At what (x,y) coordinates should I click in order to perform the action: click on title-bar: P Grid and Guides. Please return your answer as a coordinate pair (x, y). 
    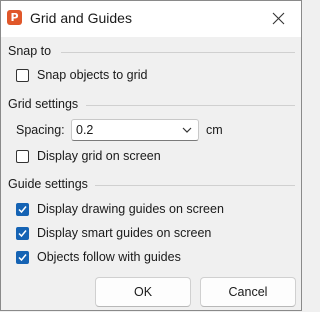
    Looking at the image, I should click on (151, 19).